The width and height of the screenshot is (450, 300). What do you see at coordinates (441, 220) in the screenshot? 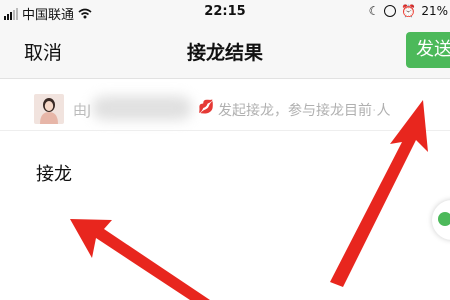
I see `floating-button` at bounding box center [441, 220].